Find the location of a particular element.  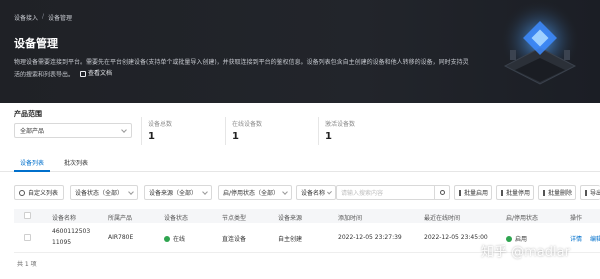

column-header: 最近在线时间 is located at coordinates (442, 218).